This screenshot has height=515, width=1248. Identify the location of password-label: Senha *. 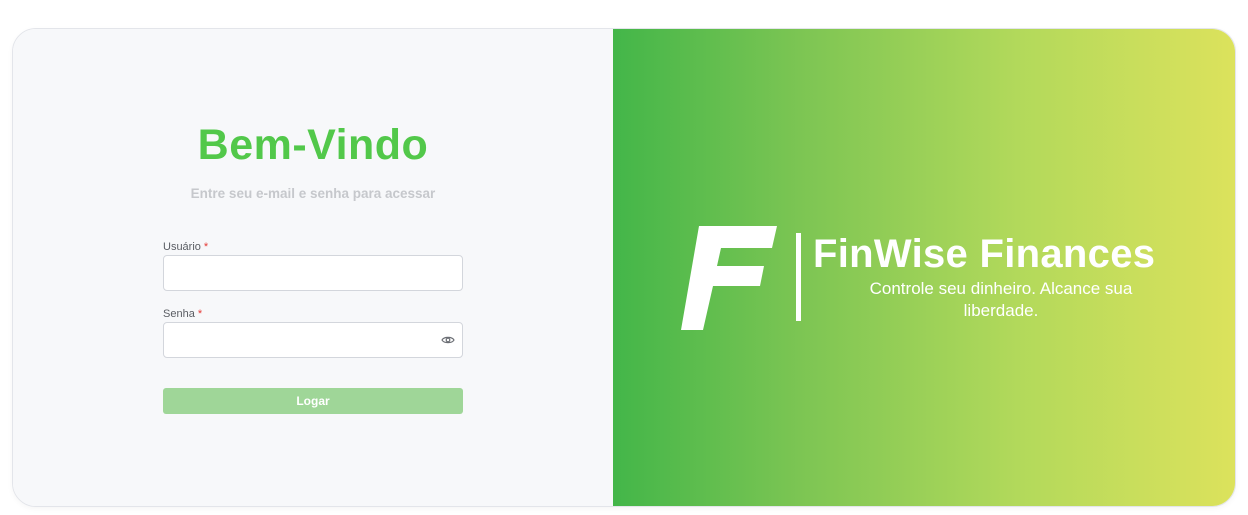
(182, 314).